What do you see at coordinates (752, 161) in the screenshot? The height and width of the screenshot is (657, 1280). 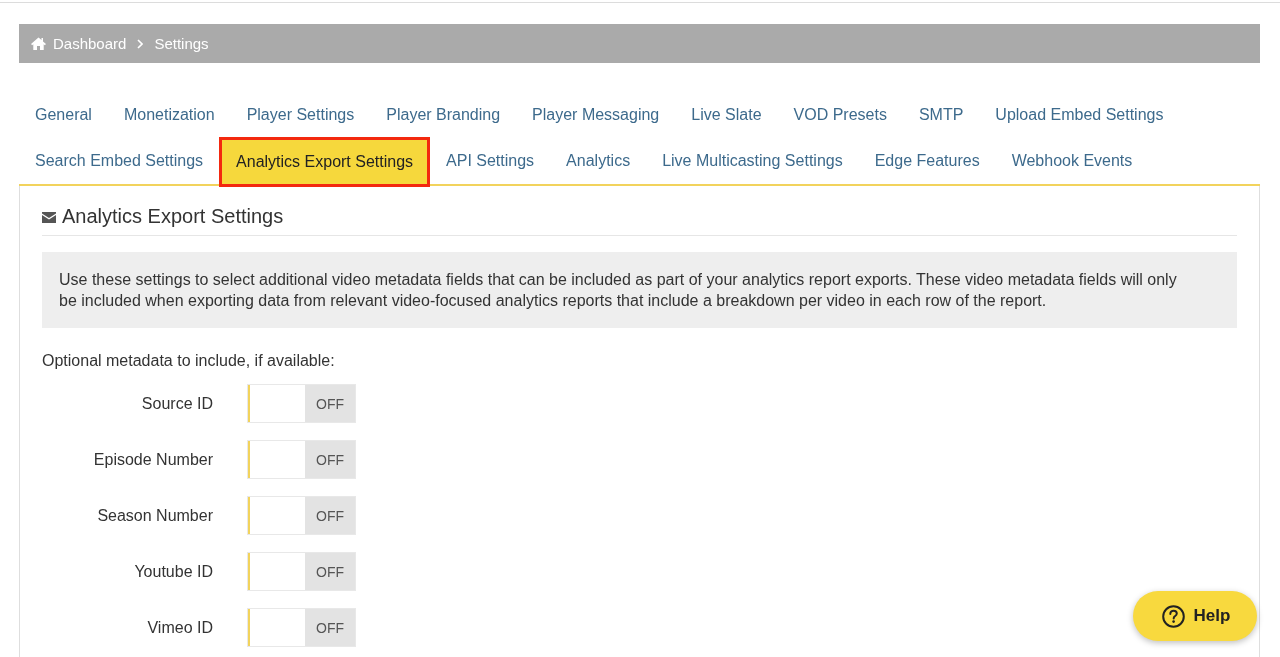 I see `settings-tab: Live Multicasting Settings` at bounding box center [752, 161].